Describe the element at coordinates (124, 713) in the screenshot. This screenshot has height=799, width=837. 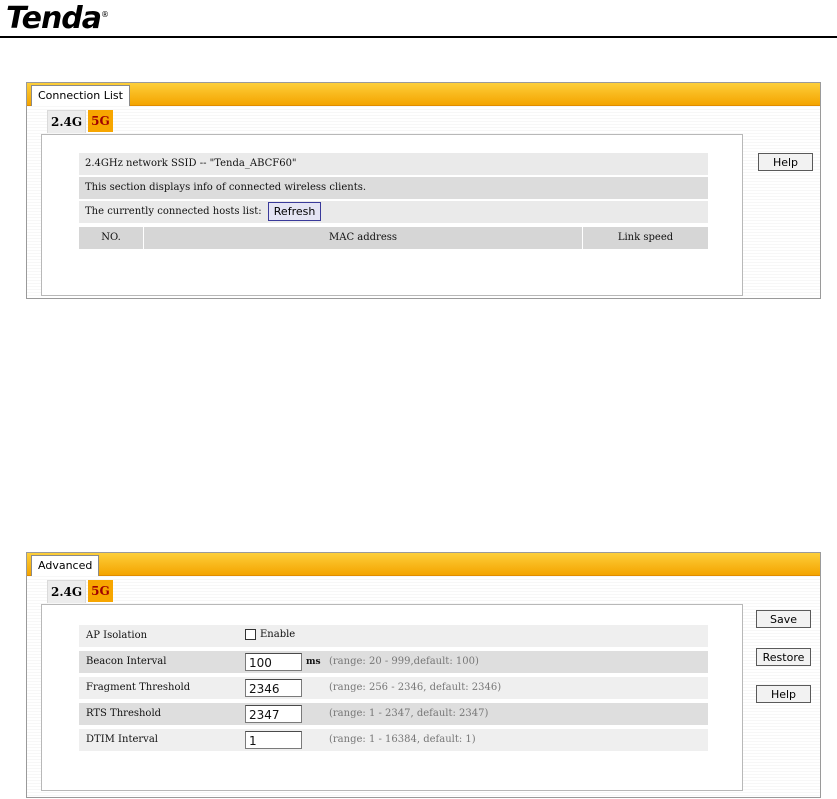
I see `rts-threshold-label: RTS Threshold` at that location.